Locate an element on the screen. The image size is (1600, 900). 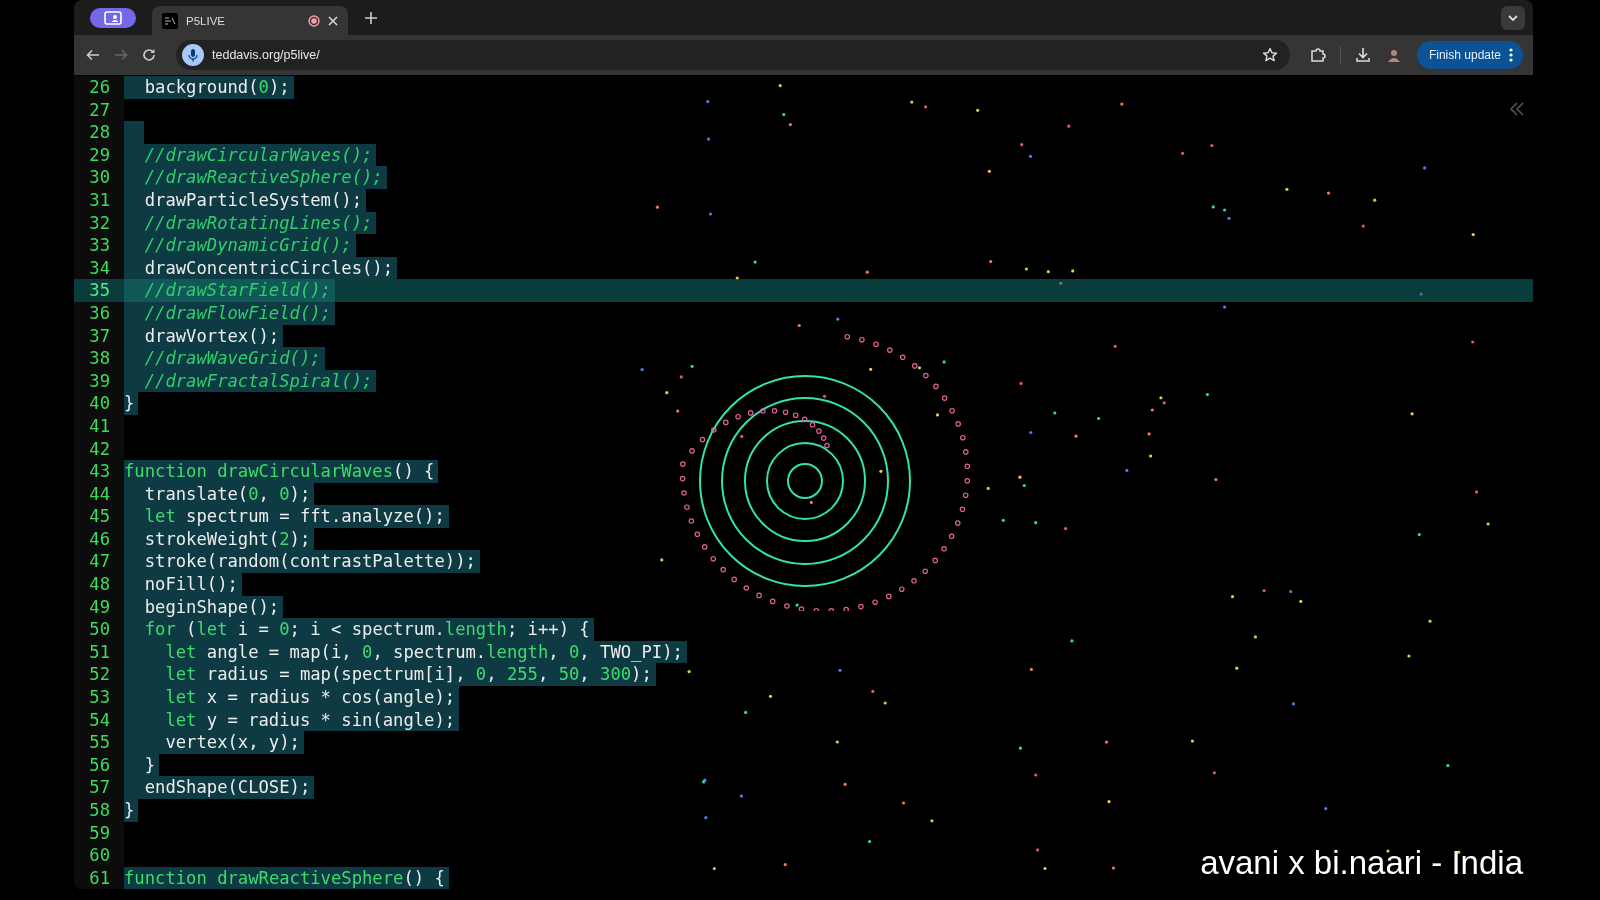
back-icon is located at coordinates (93, 55).